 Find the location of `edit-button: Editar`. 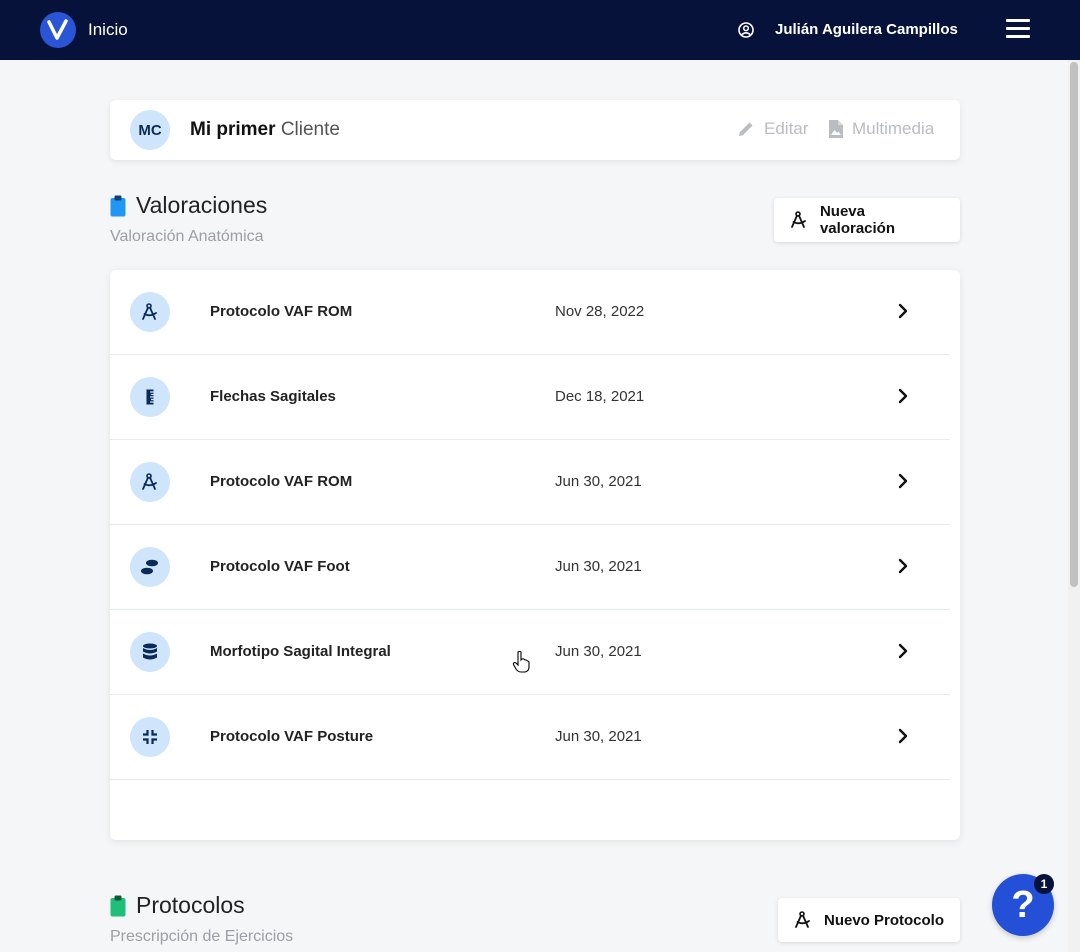

edit-button: Editar is located at coordinates (772, 129).